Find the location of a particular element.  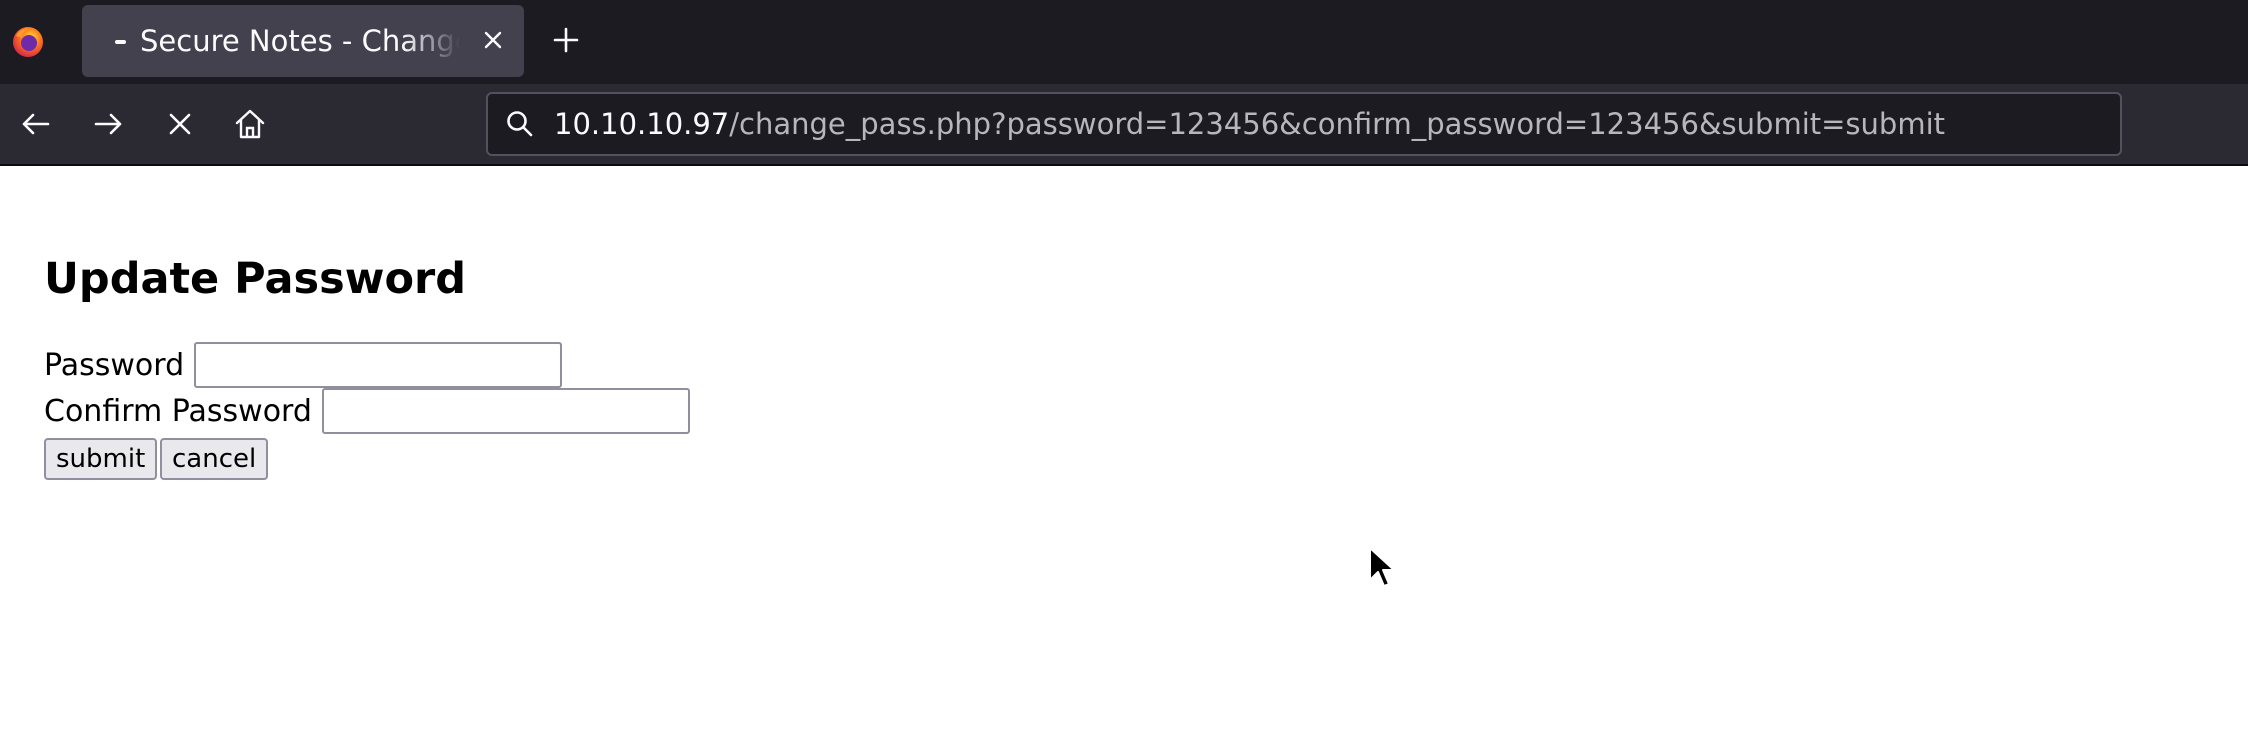

arrow-left-icon is located at coordinates (36, 124).